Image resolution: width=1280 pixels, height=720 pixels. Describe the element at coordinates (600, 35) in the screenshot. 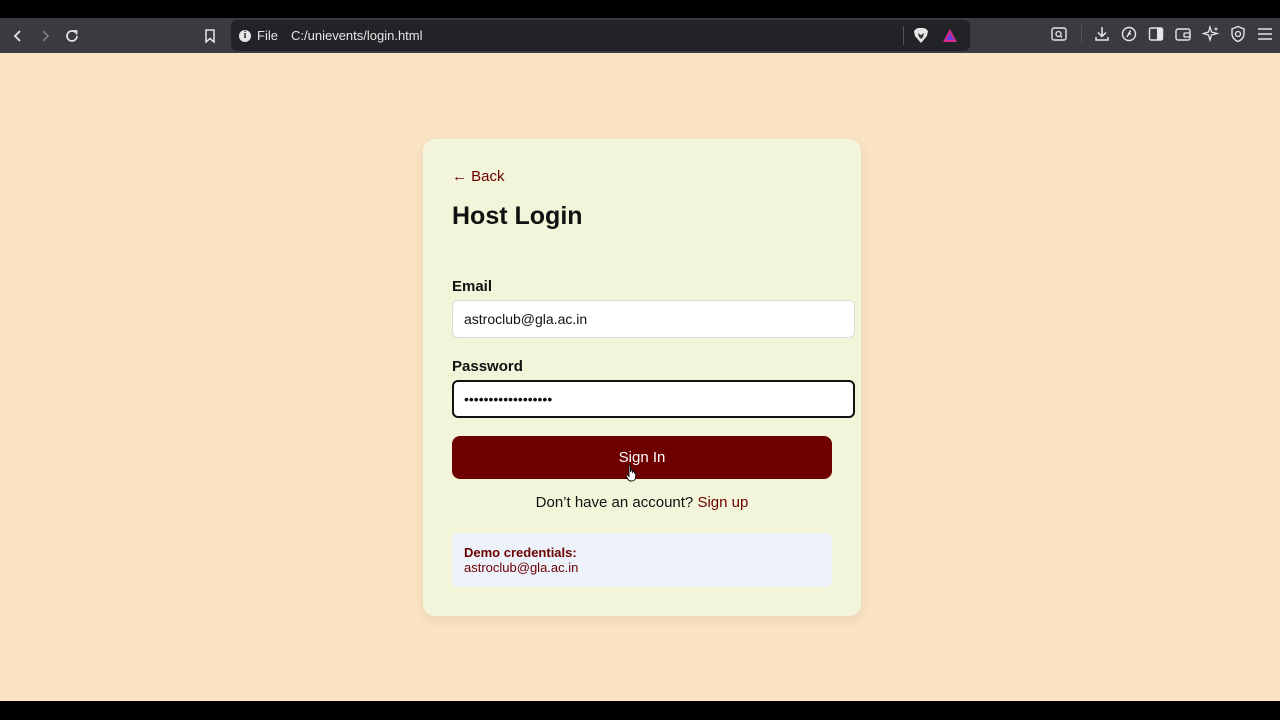

I see `address-bar: i File C:/unievents/login.html` at that location.